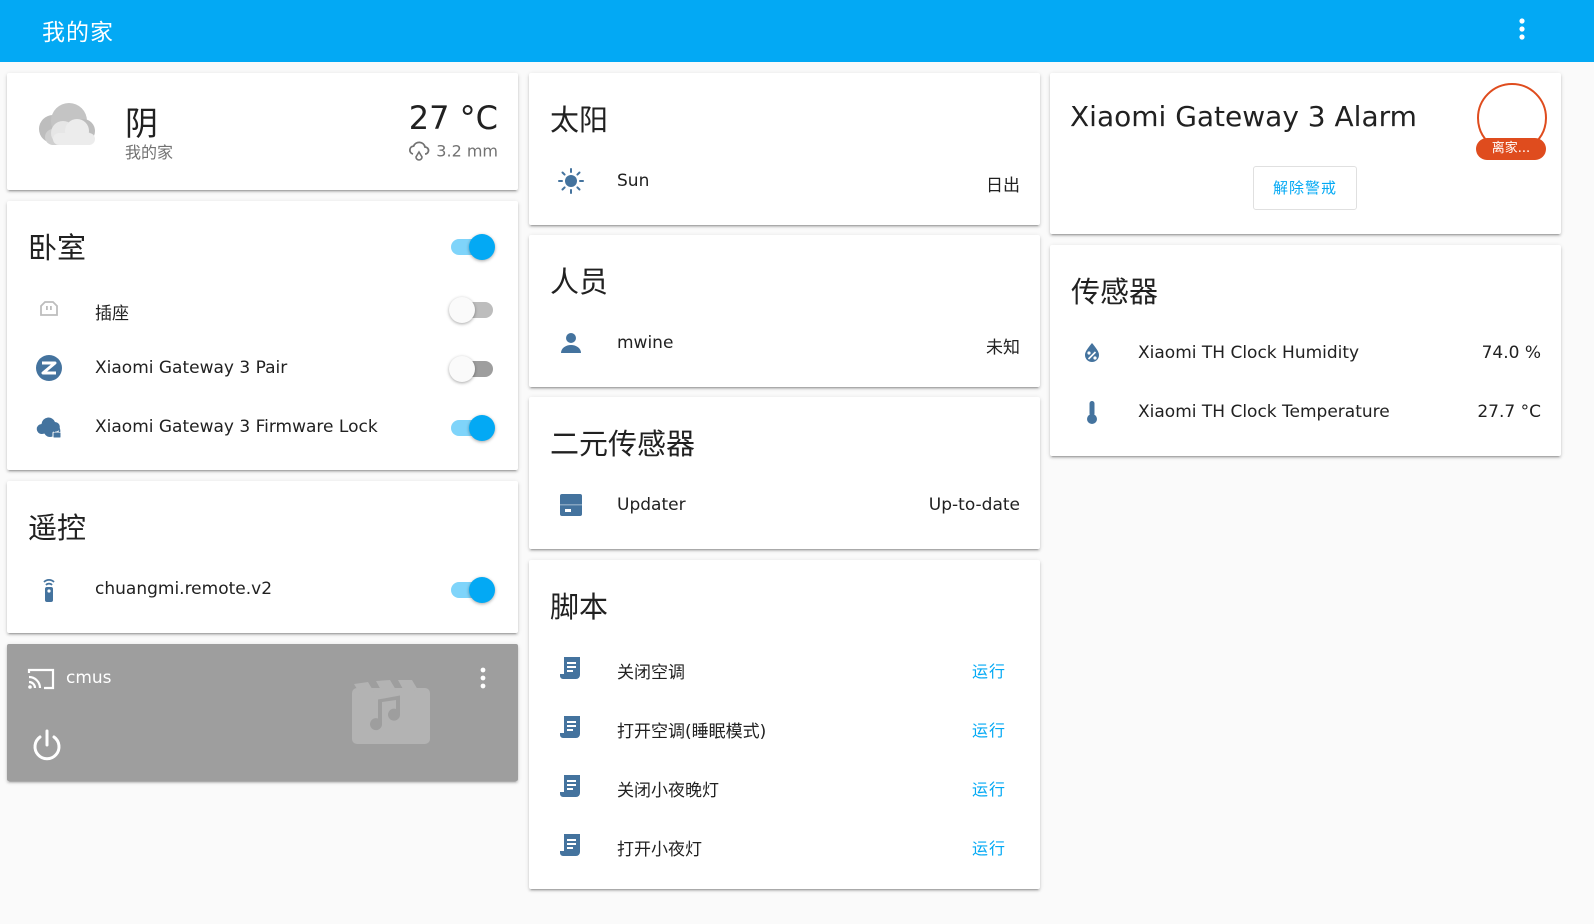 The image size is (1594, 924). Describe the element at coordinates (1522, 30) in the screenshot. I see `overflow-menu-icon` at that location.